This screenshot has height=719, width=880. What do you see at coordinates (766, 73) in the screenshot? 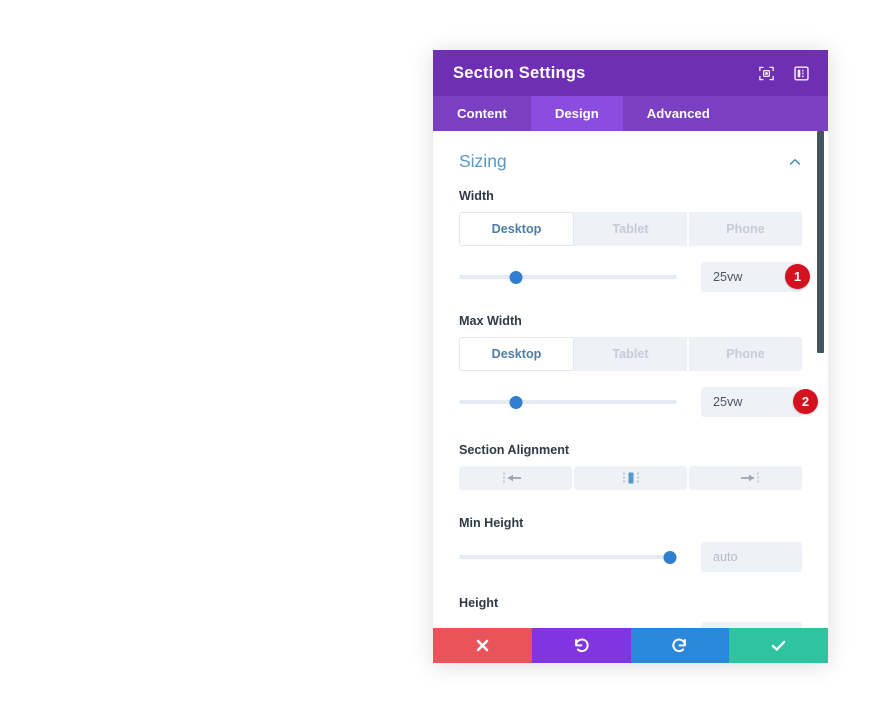
I see `fullscreen-target-icon` at bounding box center [766, 73].